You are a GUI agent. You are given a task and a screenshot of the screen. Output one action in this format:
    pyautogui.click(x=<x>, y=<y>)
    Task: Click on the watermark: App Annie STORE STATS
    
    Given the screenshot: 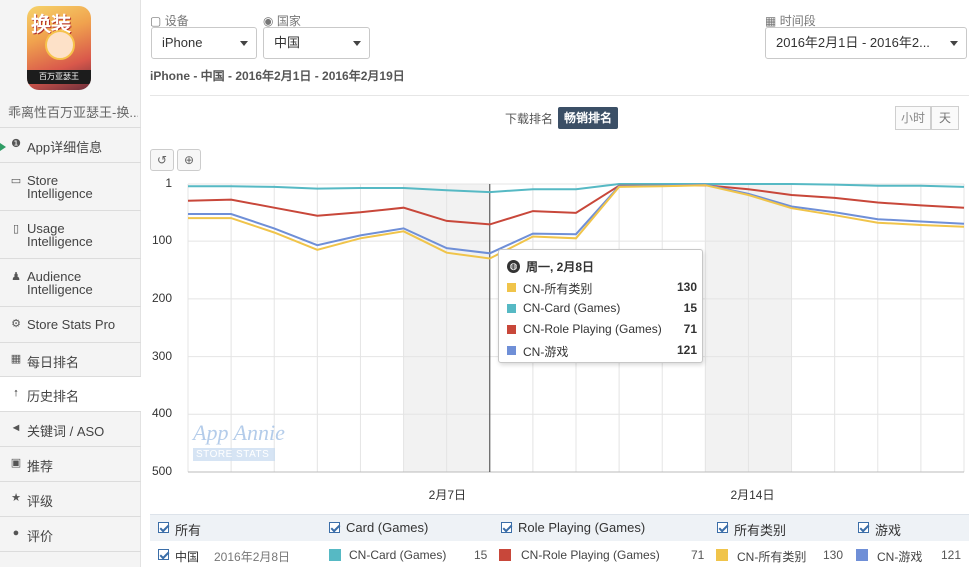 What is the action you would take?
    pyautogui.click(x=239, y=440)
    